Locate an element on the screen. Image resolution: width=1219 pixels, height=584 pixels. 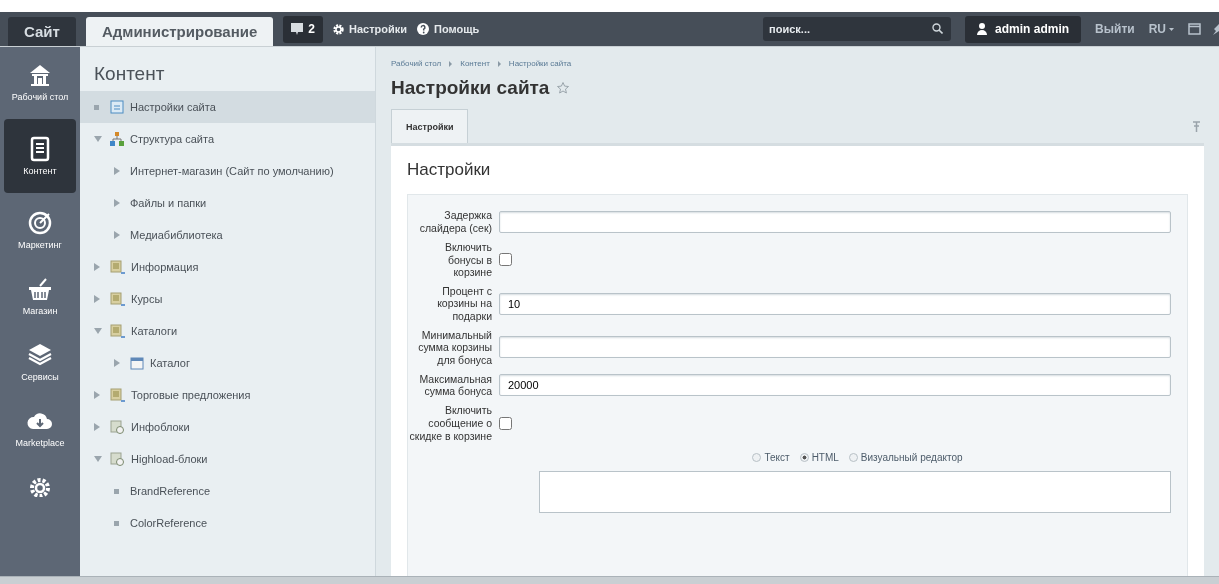
message-icon is located at coordinates (297, 29).